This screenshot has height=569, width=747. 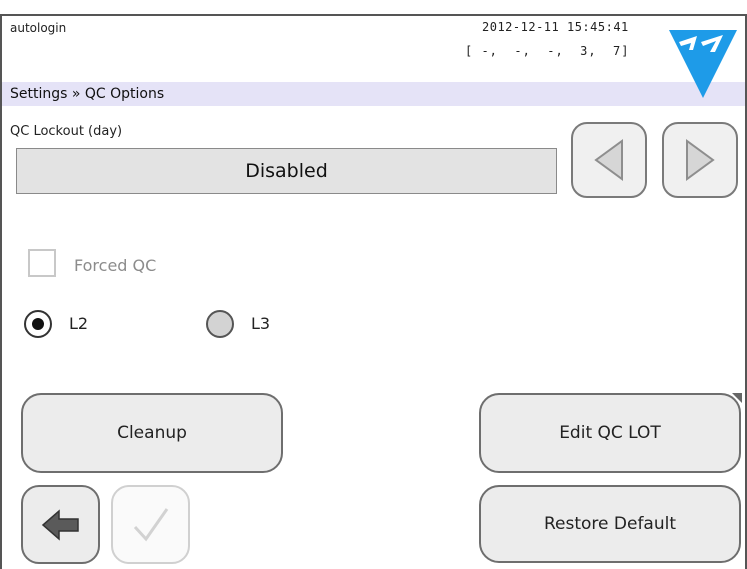 I want to click on triangle-left-icon, so click(x=608, y=160).